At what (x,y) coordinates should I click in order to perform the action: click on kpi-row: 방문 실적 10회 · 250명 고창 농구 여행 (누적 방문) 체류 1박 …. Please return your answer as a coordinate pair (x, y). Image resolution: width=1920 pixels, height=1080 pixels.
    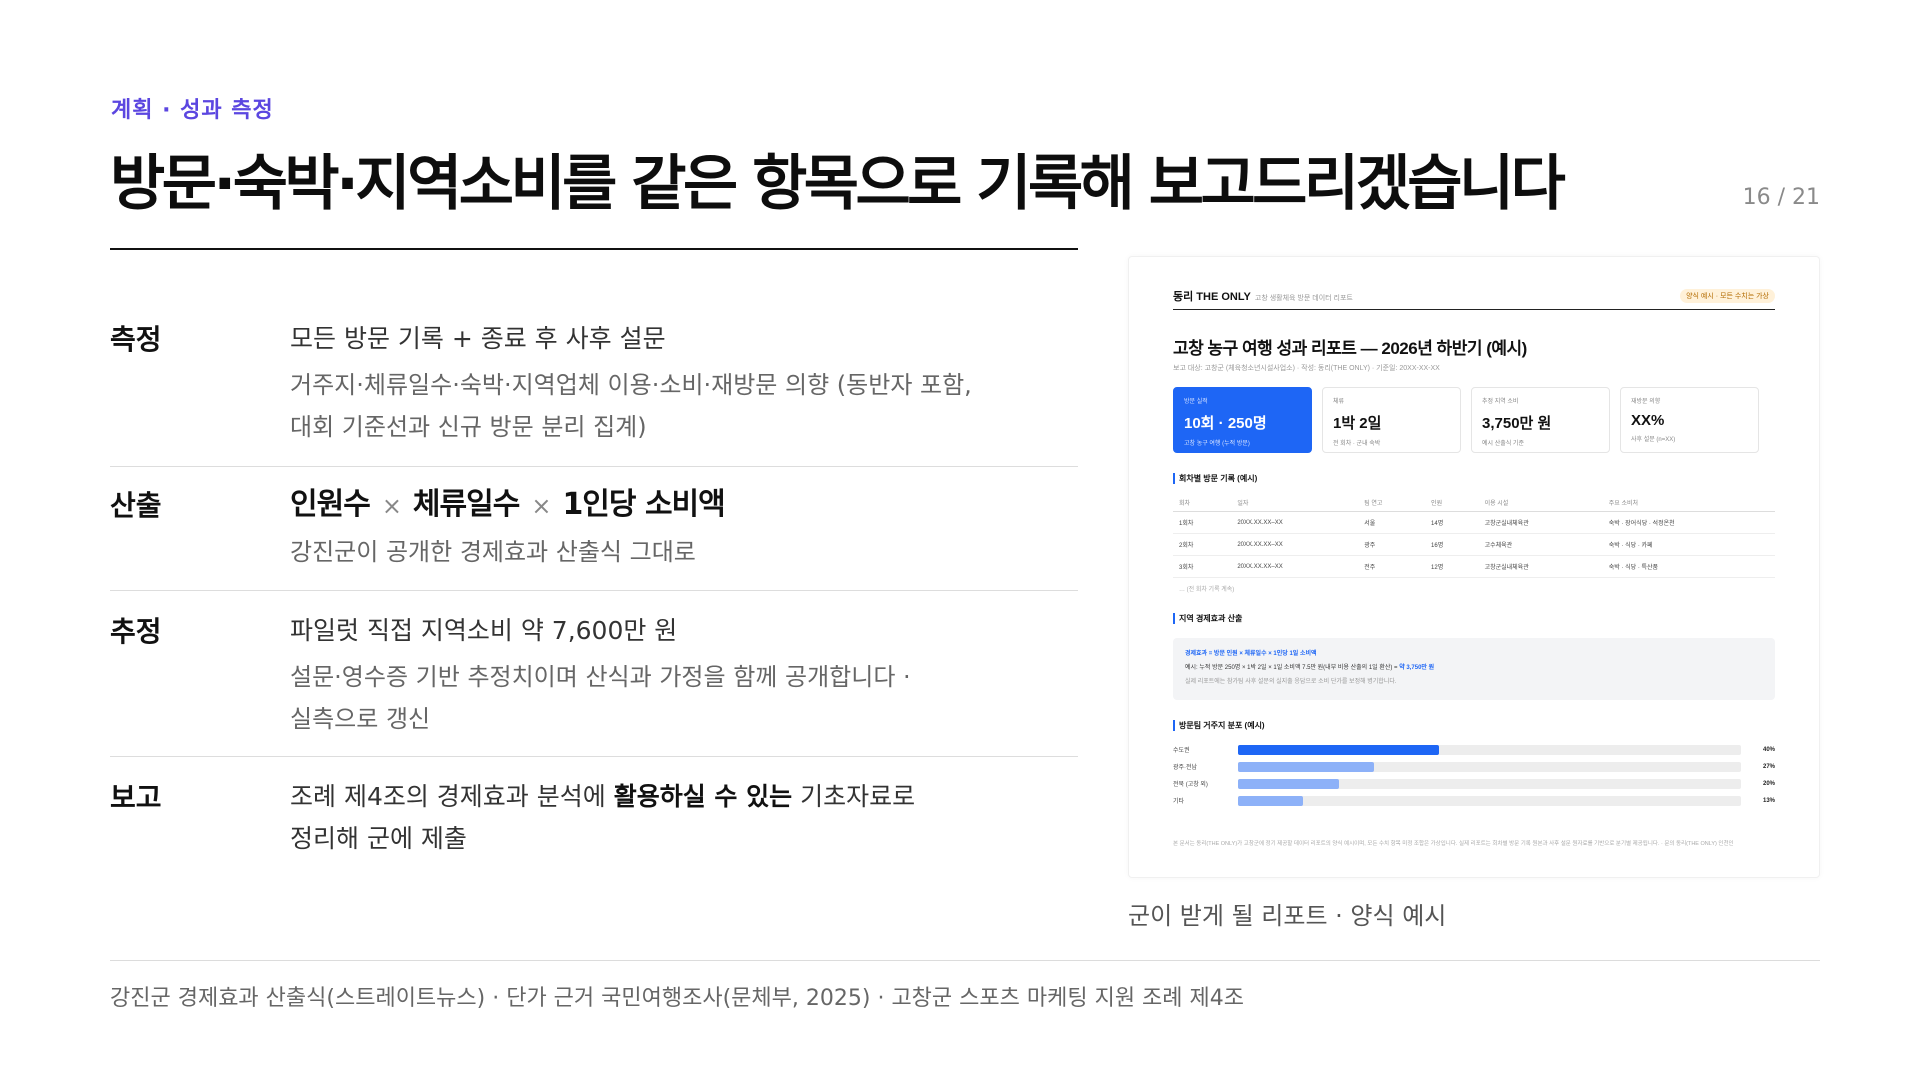
    Looking at the image, I should click on (1474, 420).